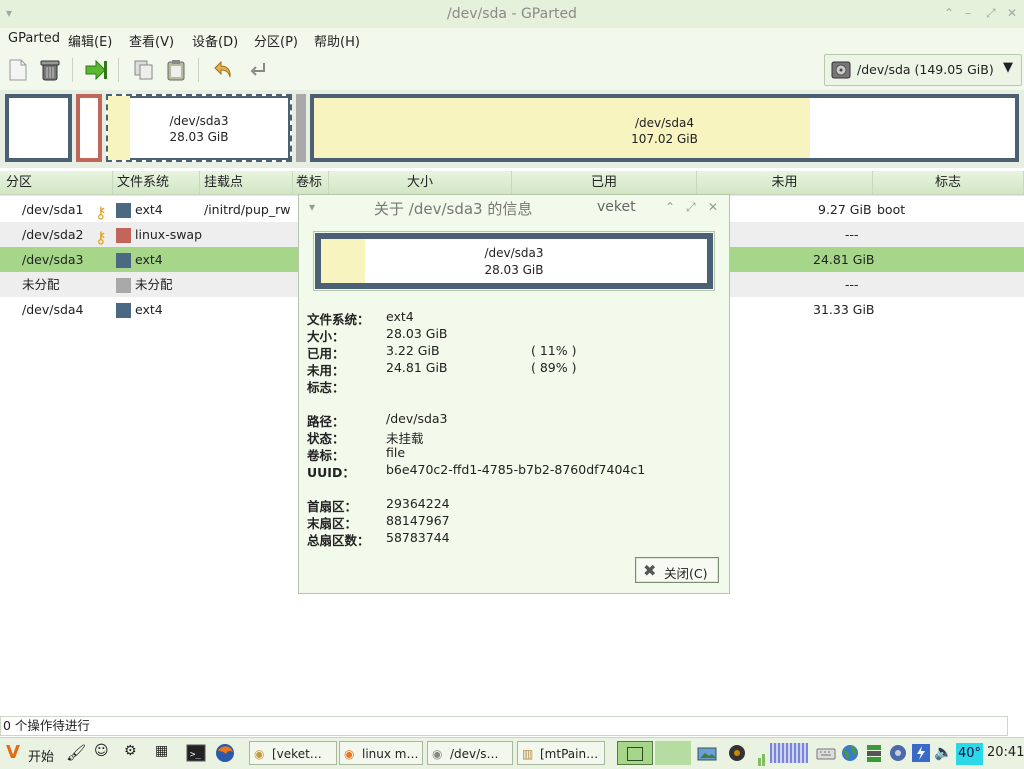 Image resolution: width=1024 pixels, height=769 pixels. Describe the element at coordinates (512, 39) in the screenshot. I see `menu-bar: GParted 编辑(E) 查看(V) 设备(D) 分区(P) 帮助(H)` at that location.